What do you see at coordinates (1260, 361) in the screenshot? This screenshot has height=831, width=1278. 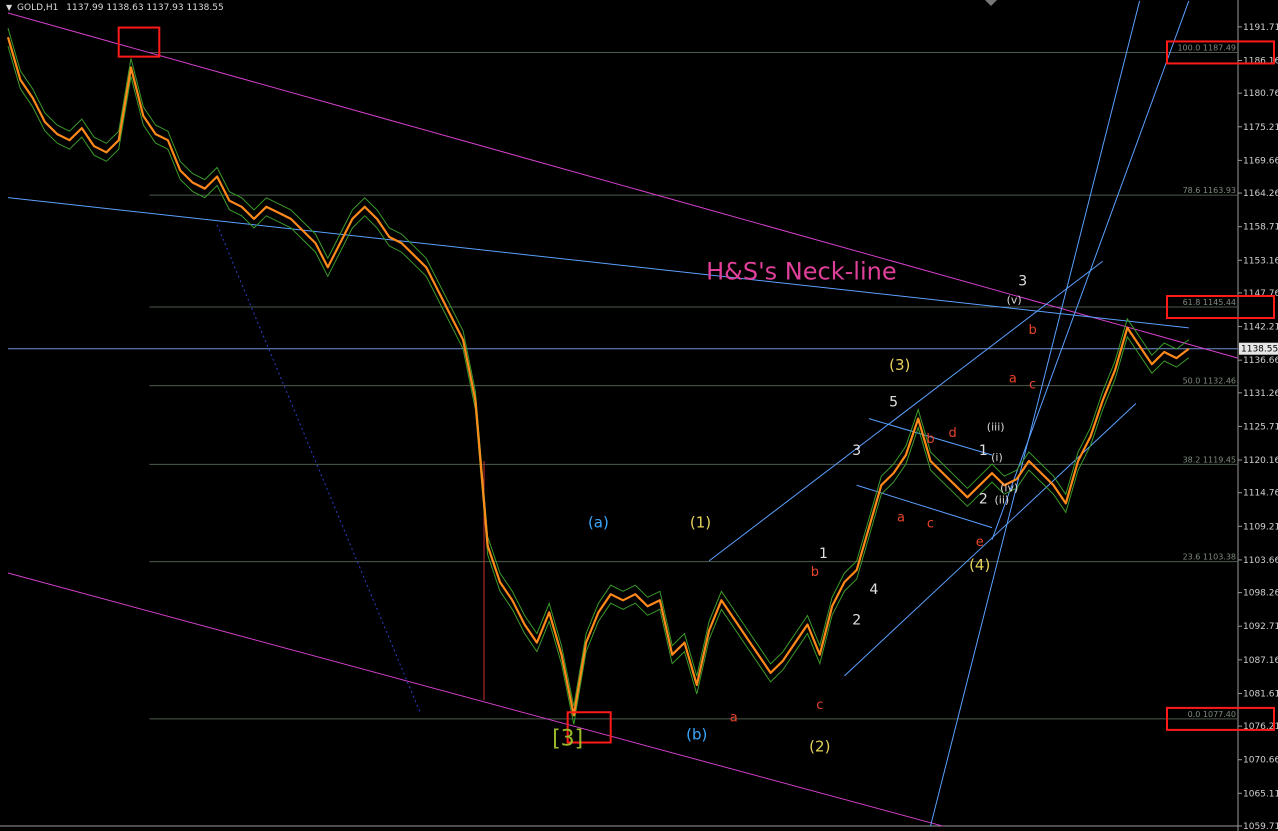 I see `y-tick-label: 1136.66` at bounding box center [1260, 361].